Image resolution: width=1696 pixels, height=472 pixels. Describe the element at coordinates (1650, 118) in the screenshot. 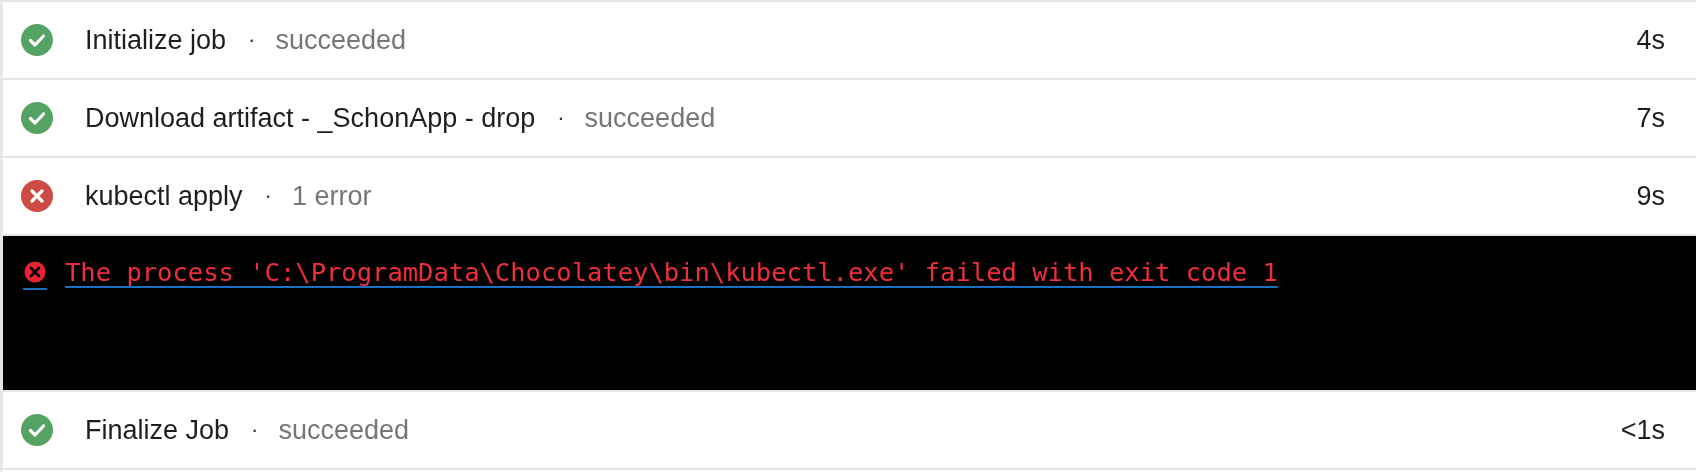

I see `step-duration: 7s` at that location.